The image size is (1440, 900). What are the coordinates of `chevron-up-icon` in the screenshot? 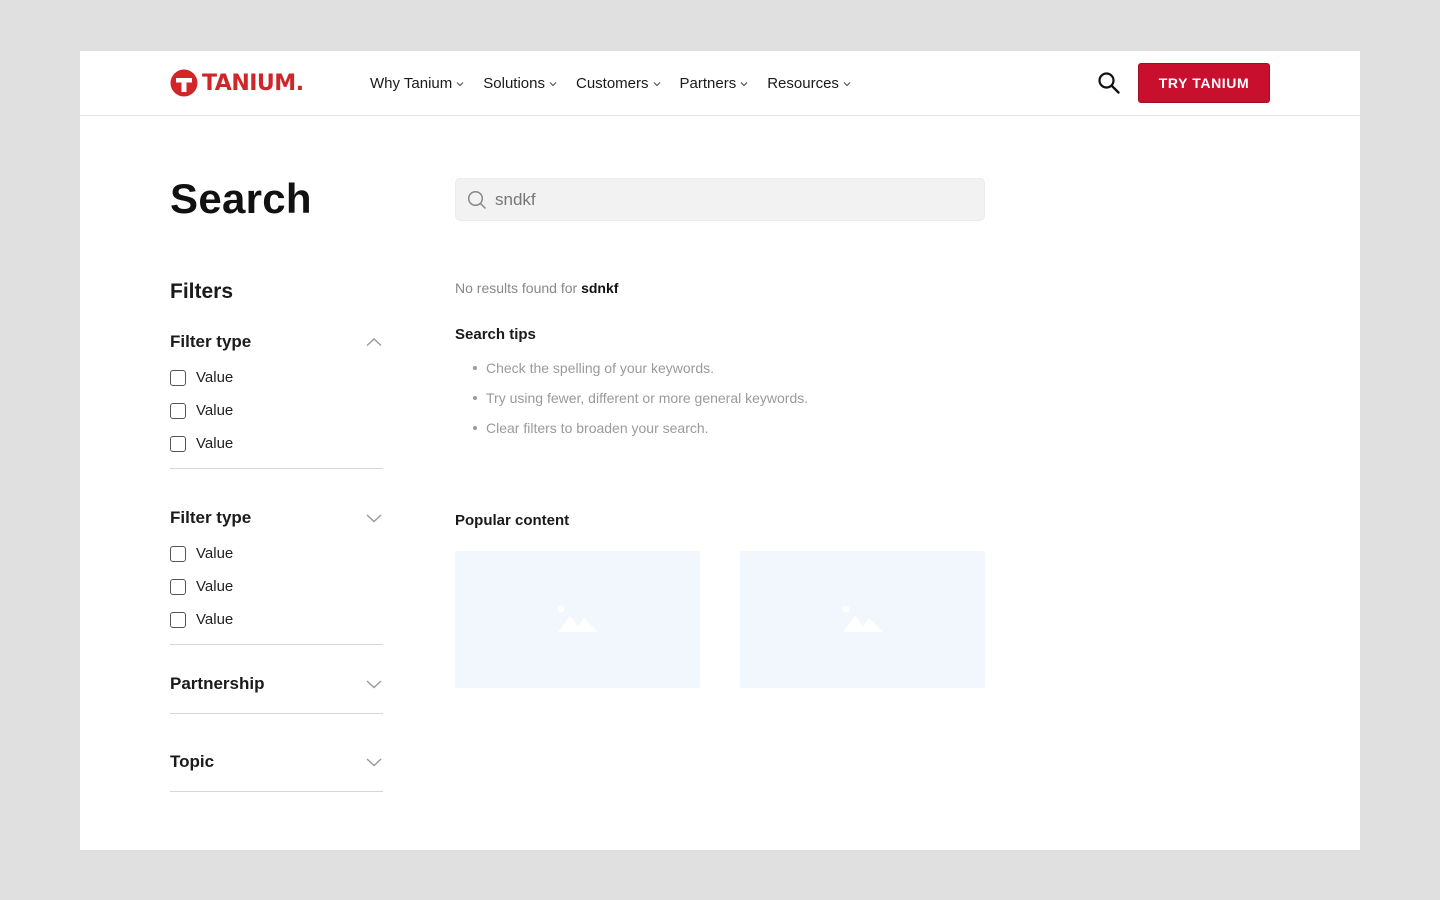 It's located at (374, 342).